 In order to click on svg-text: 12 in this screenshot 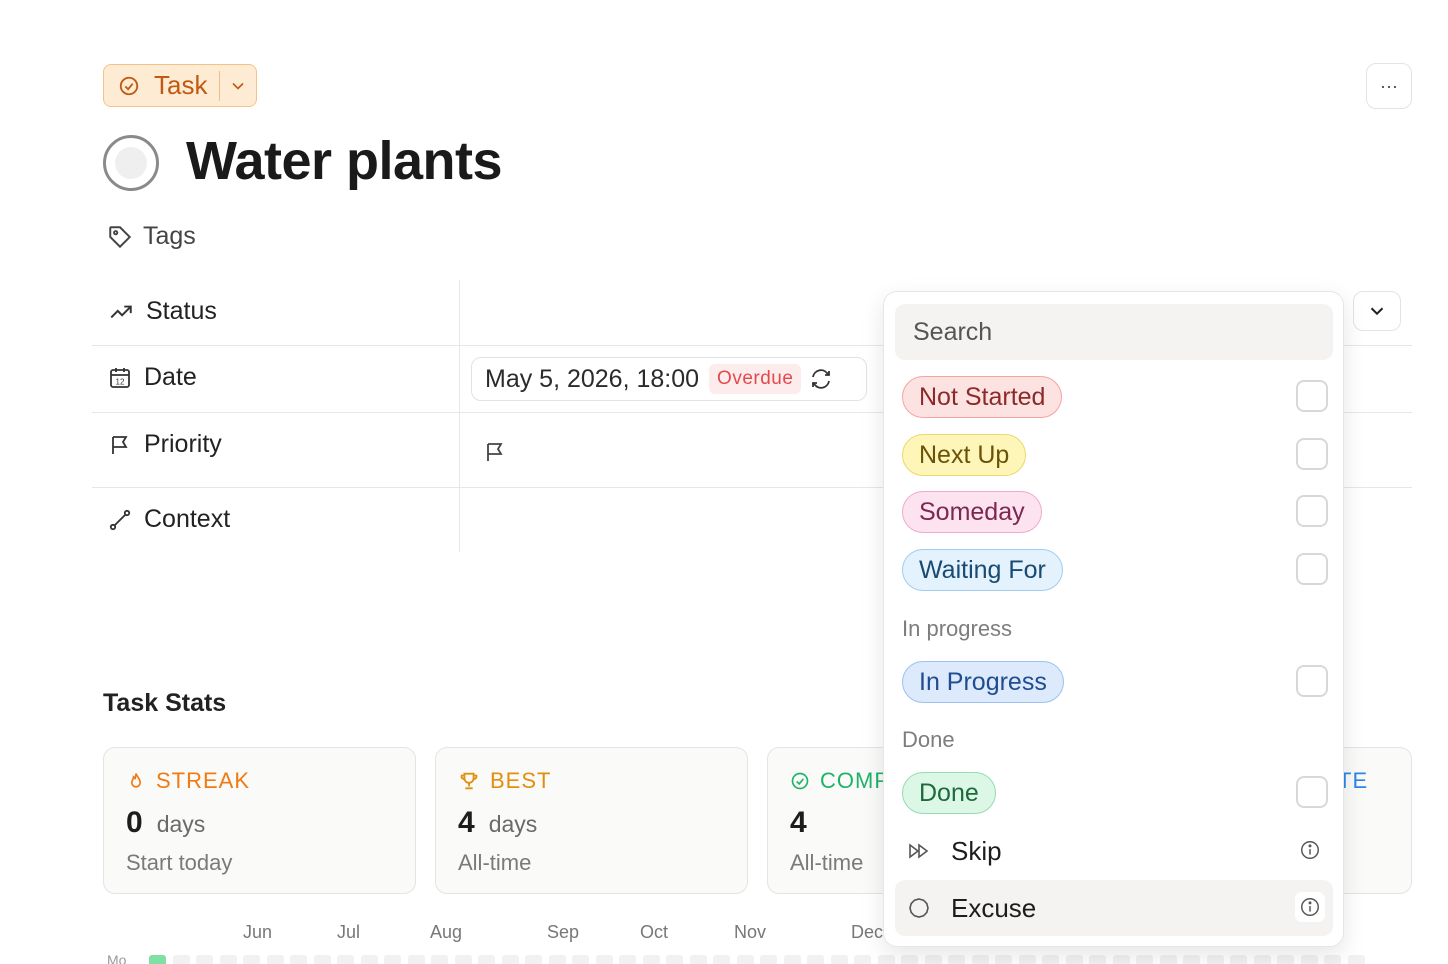, I will do `click(120, 381)`.